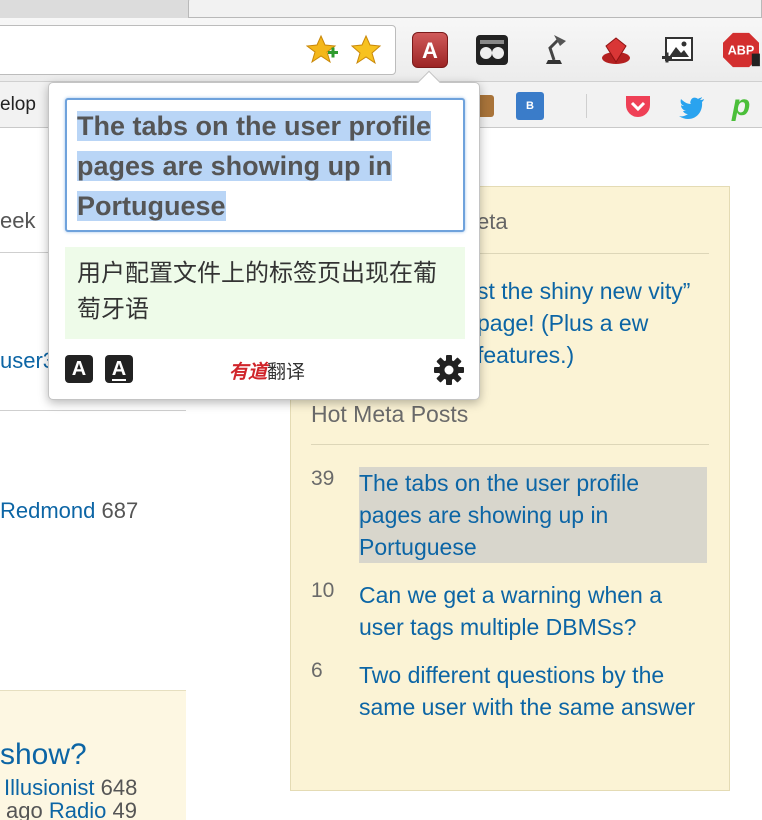 The width and height of the screenshot is (762, 820). What do you see at coordinates (390, 414) in the screenshot?
I see `hot-meta-posts-title: Hot Meta Posts` at bounding box center [390, 414].